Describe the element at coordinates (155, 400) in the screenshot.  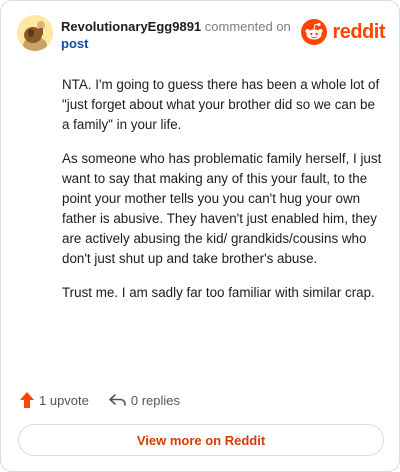
I see `replies-count: 0 replies` at that location.